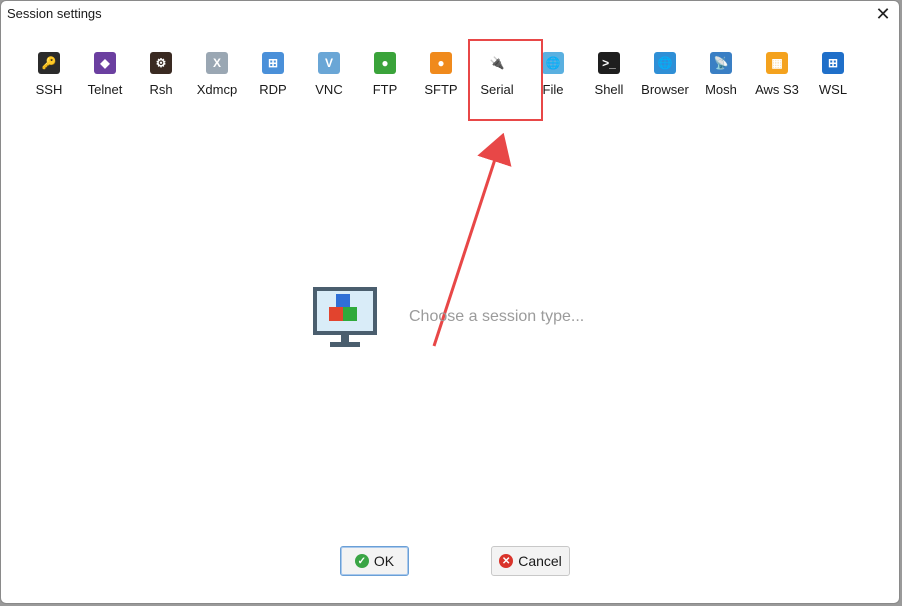  Describe the element at coordinates (384, 561) in the screenshot. I see `ok-button-label: OK` at that location.